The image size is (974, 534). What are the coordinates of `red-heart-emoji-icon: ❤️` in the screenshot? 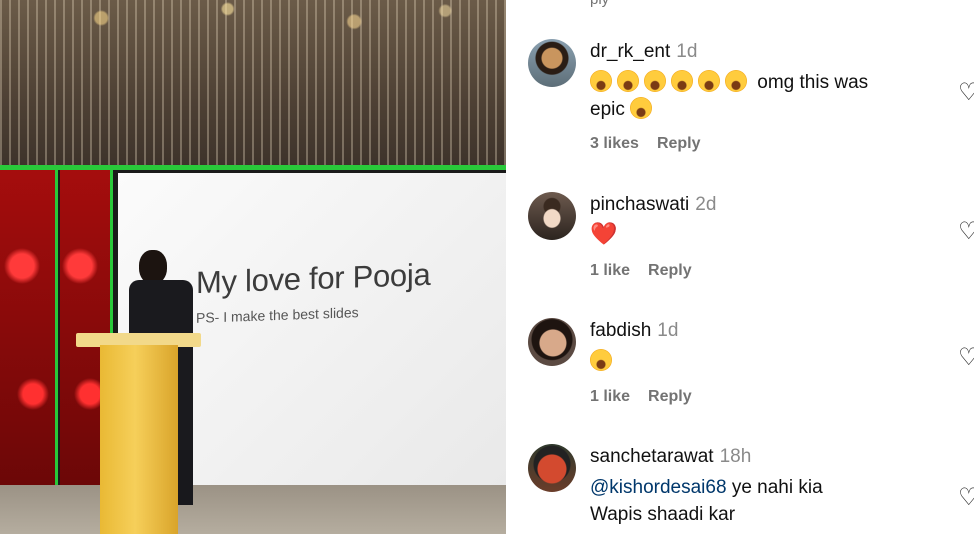 It's located at (604, 233).